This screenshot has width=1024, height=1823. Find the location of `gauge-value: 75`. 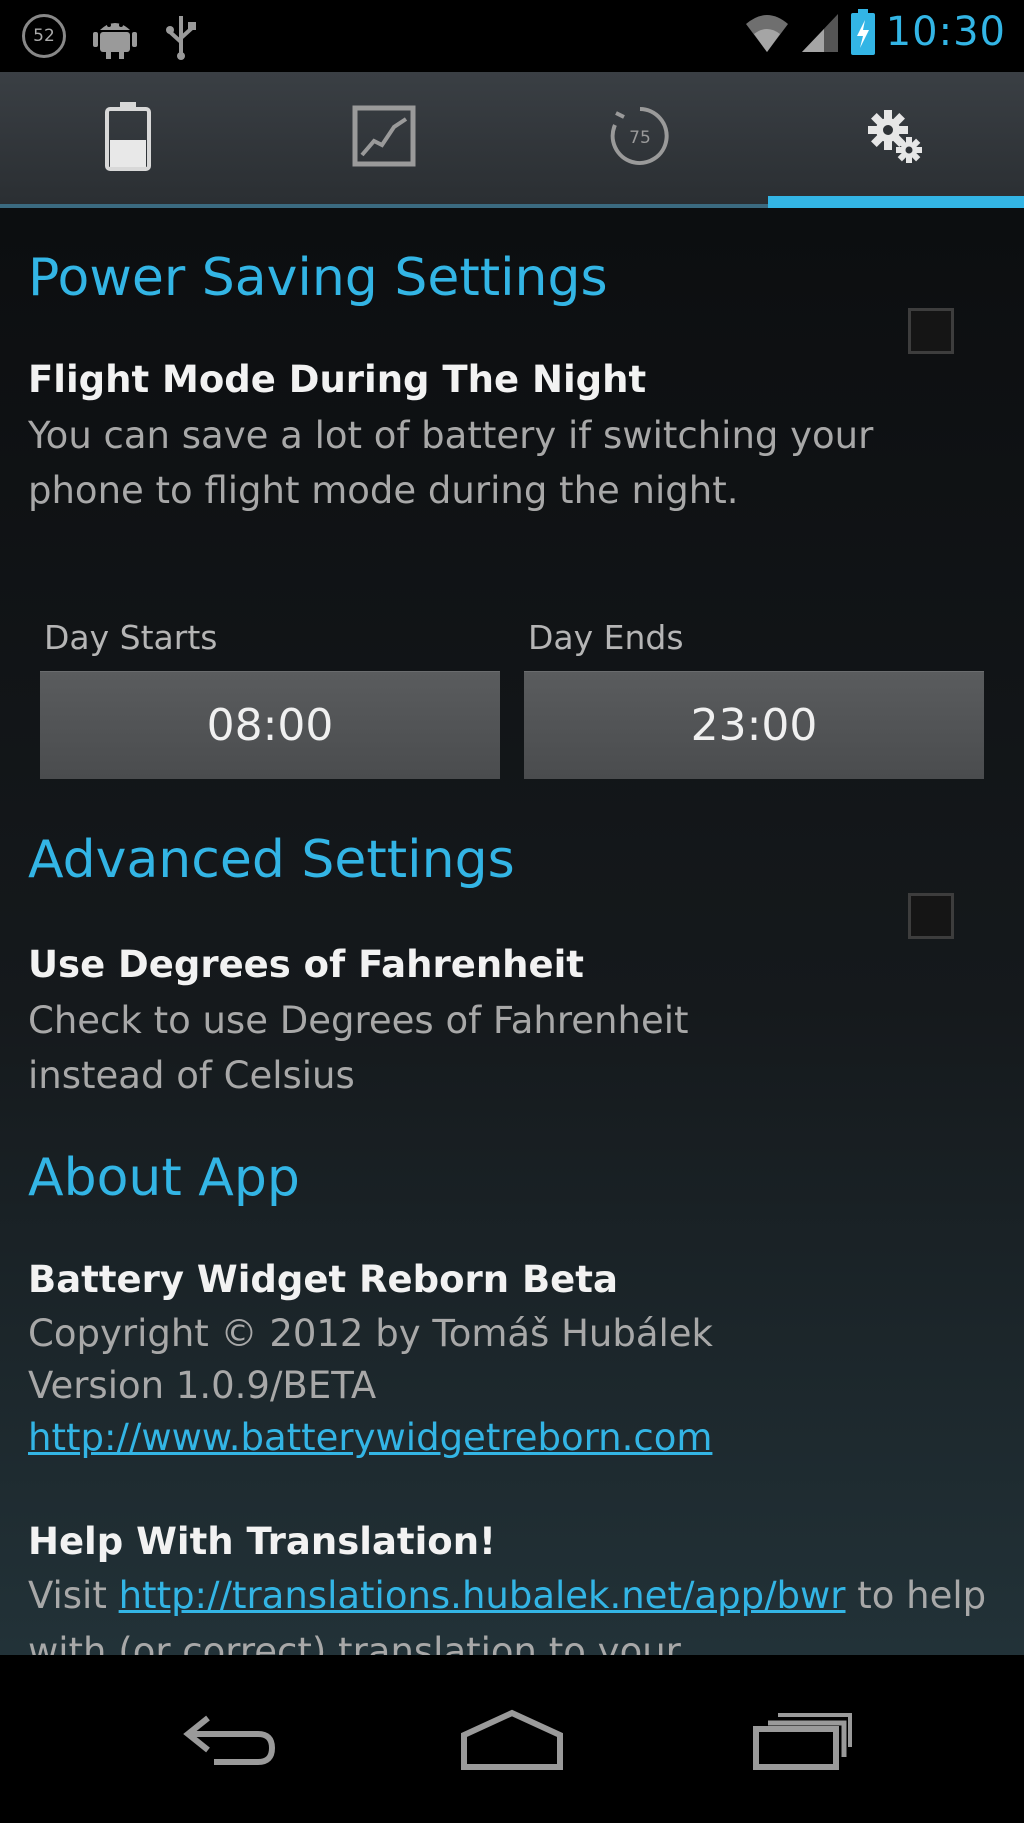

gauge-value: 75 is located at coordinates (640, 138).